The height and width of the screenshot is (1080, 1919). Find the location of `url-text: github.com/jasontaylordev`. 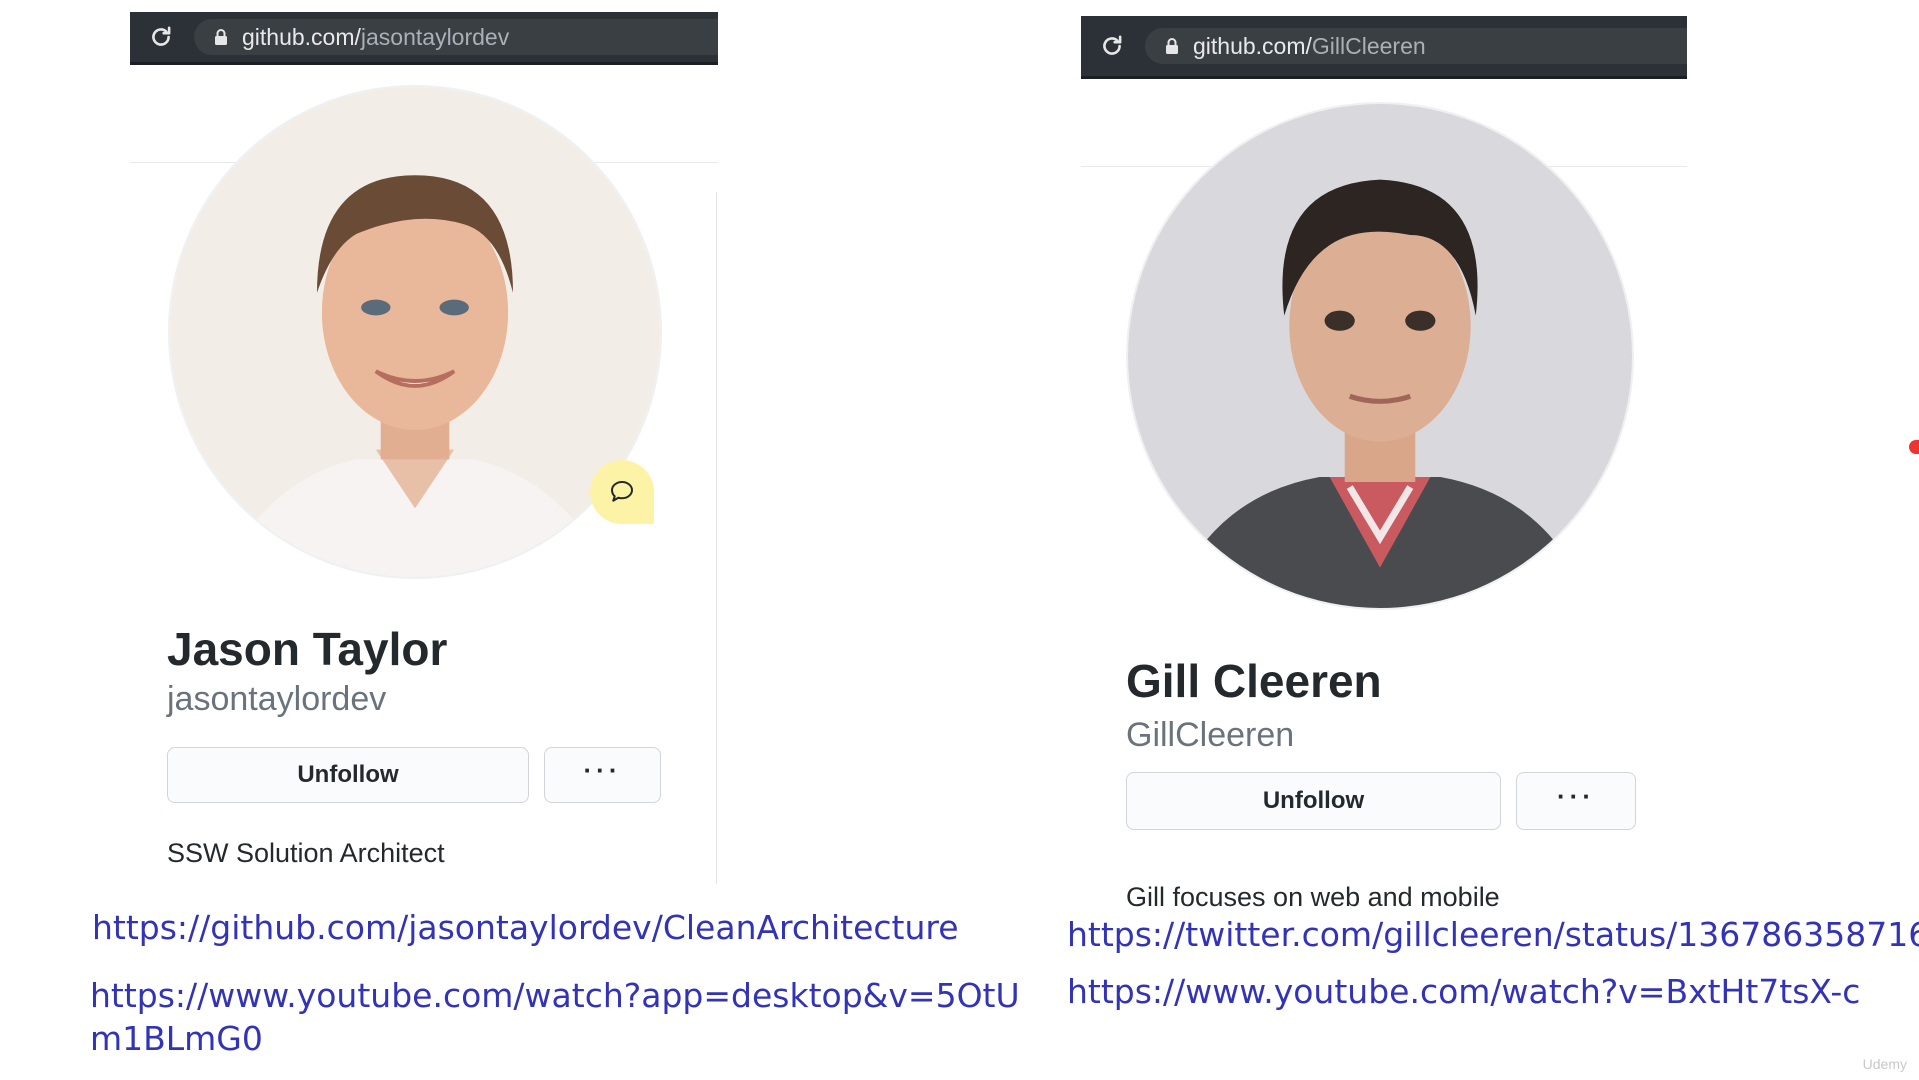

url-text: github.com/jasontaylordev is located at coordinates (375, 37).